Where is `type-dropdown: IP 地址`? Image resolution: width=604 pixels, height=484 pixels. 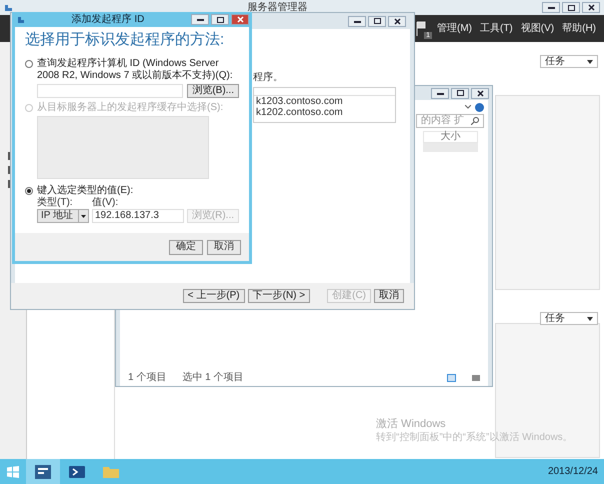 type-dropdown: IP 地址 is located at coordinates (63, 216).